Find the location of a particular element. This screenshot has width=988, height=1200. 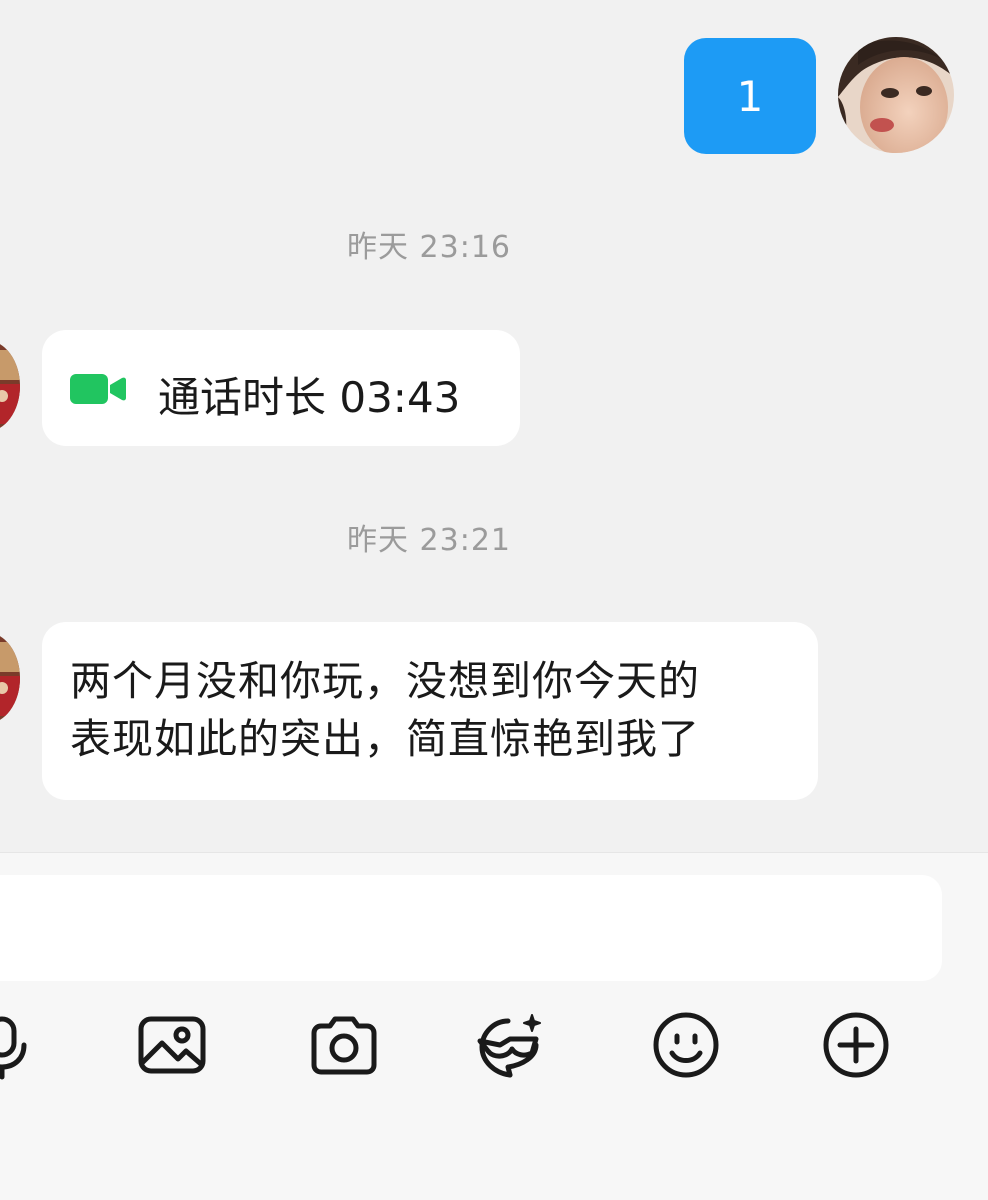

plus-icon is located at coordinates (856, 1045).